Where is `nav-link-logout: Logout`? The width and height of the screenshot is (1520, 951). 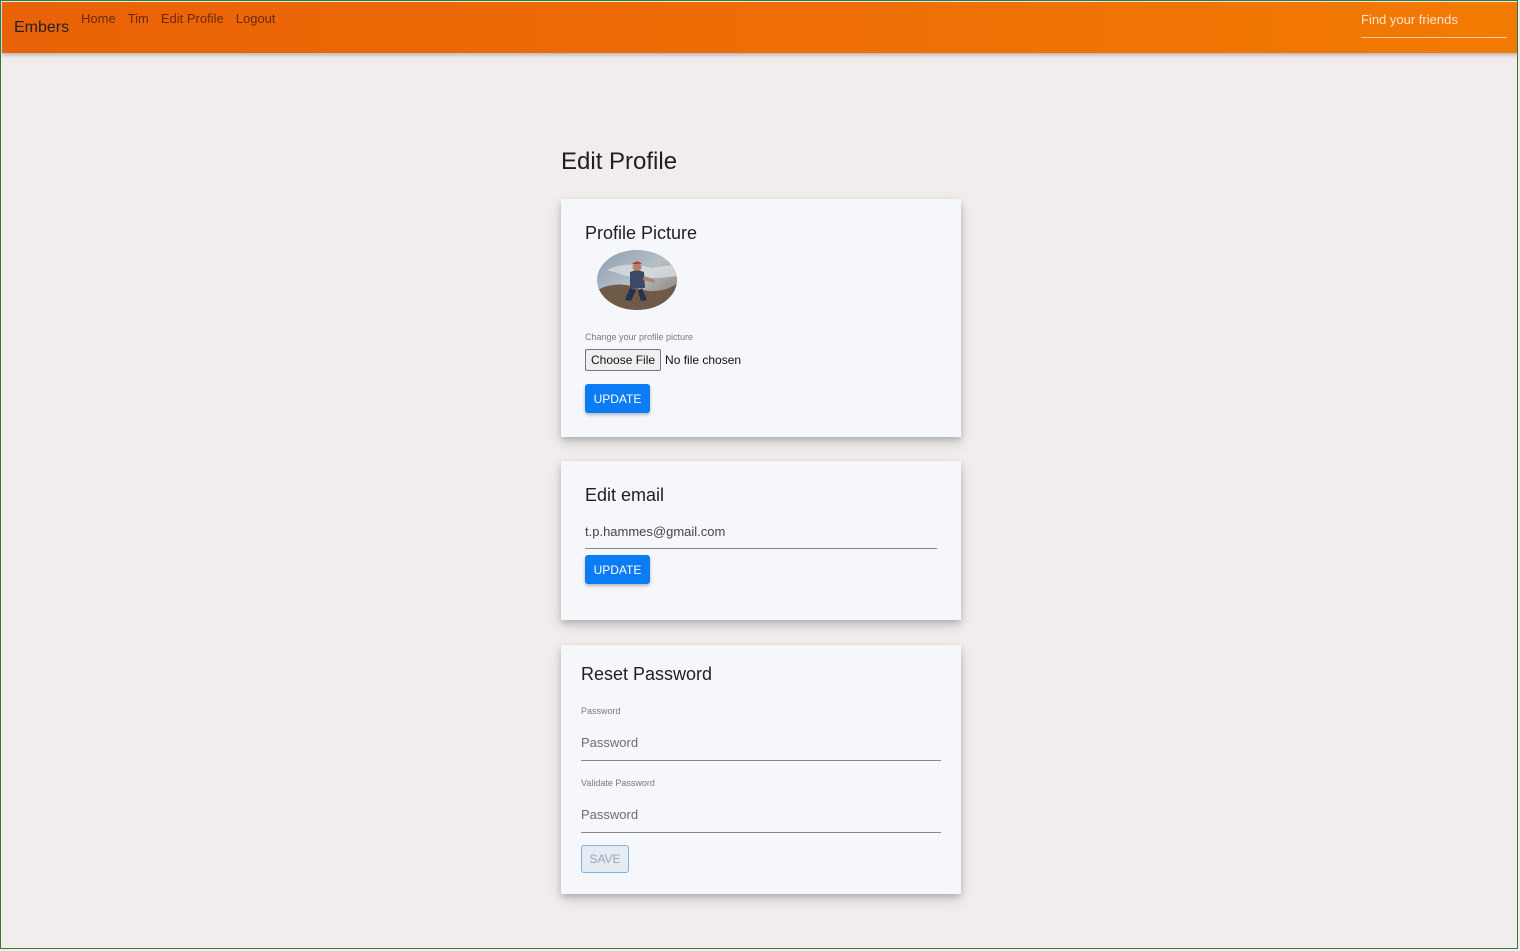
nav-link-logout: Logout is located at coordinates (256, 18).